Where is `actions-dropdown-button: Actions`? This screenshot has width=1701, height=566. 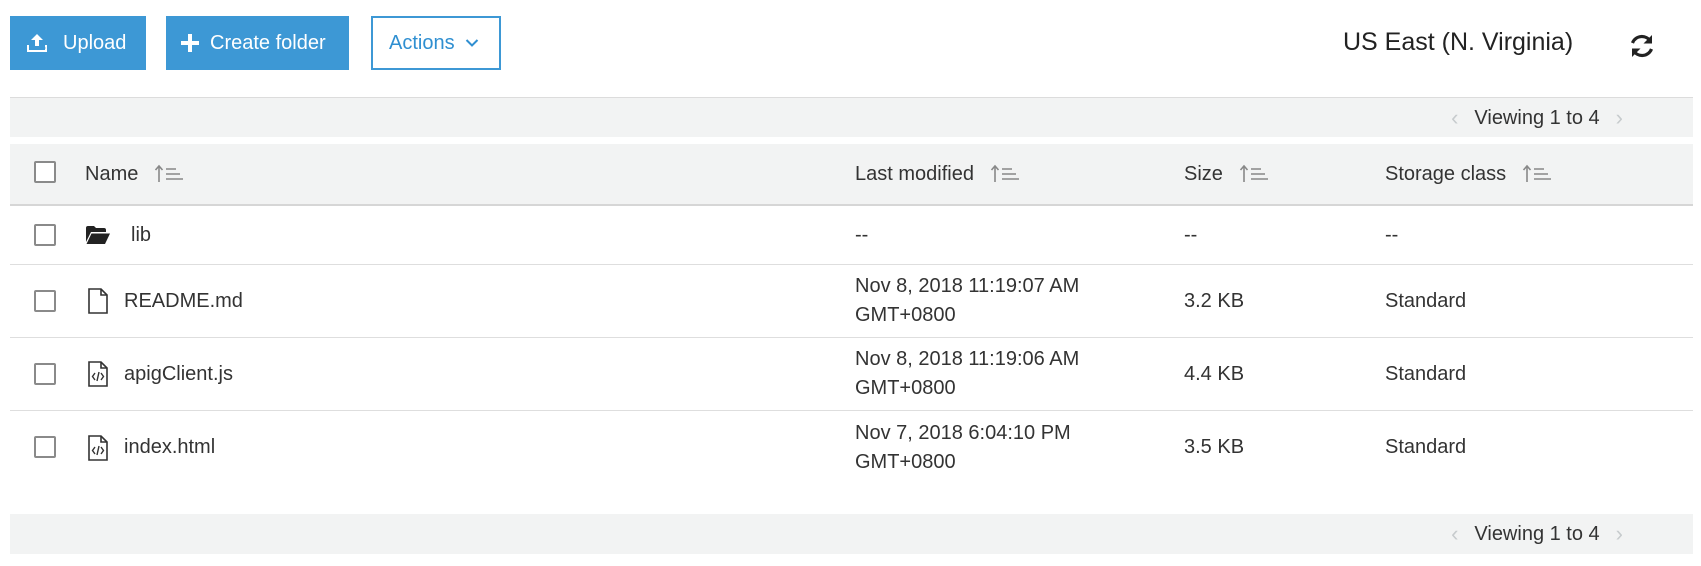 actions-dropdown-button: Actions is located at coordinates (436, 43).